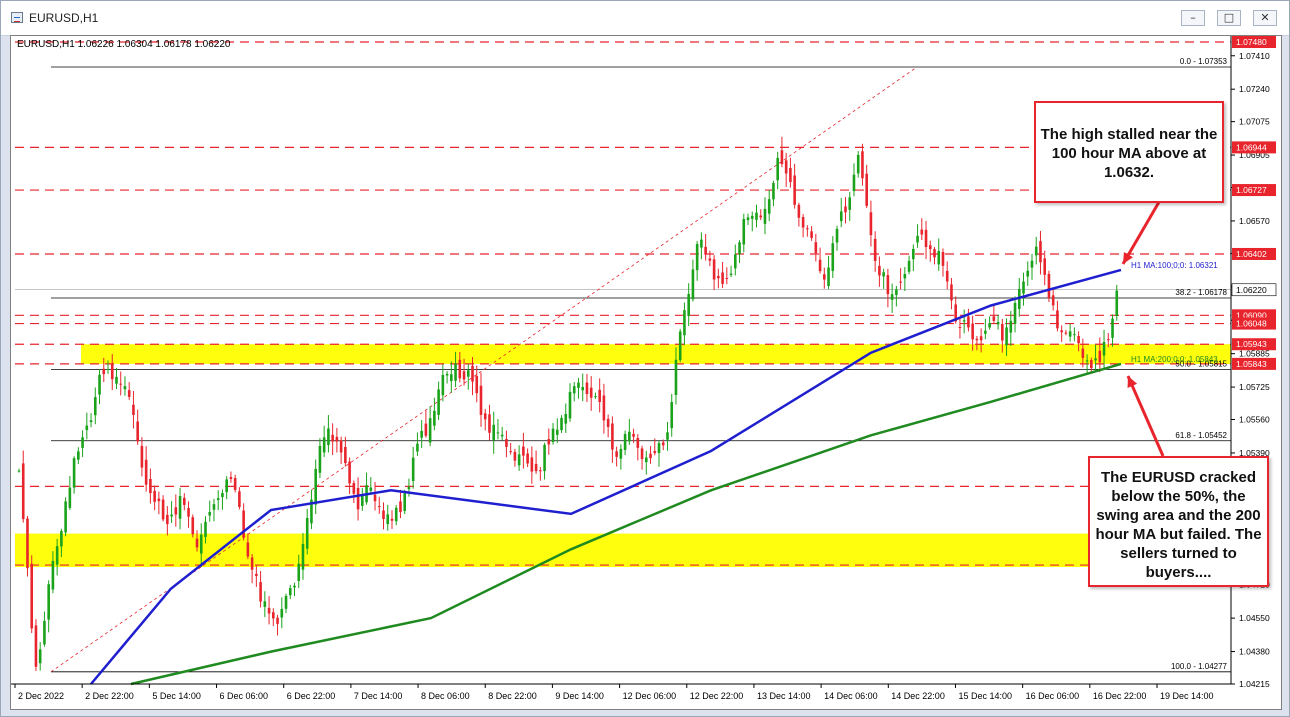  I want to click on minimize-button: –, so click(1193, 18).